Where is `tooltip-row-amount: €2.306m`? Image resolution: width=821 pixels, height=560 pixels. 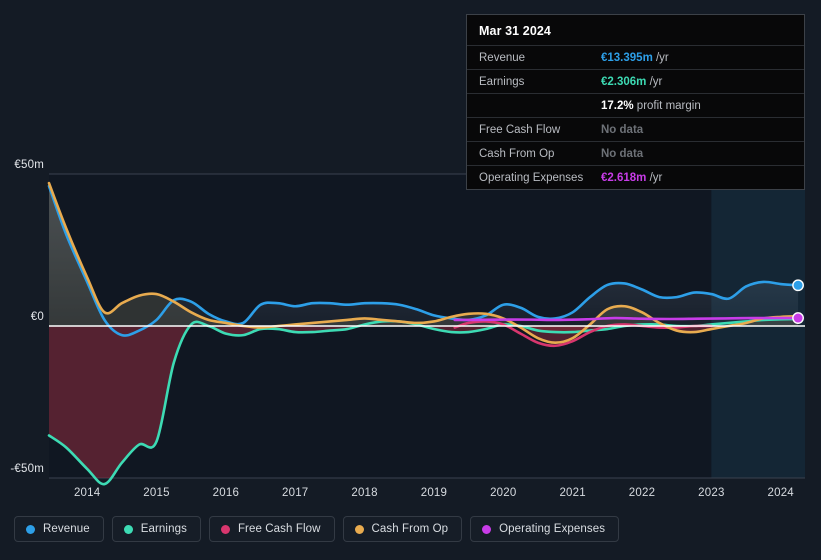 tooltip-row-amount: €2.306m is located at coordinates (624, 81).